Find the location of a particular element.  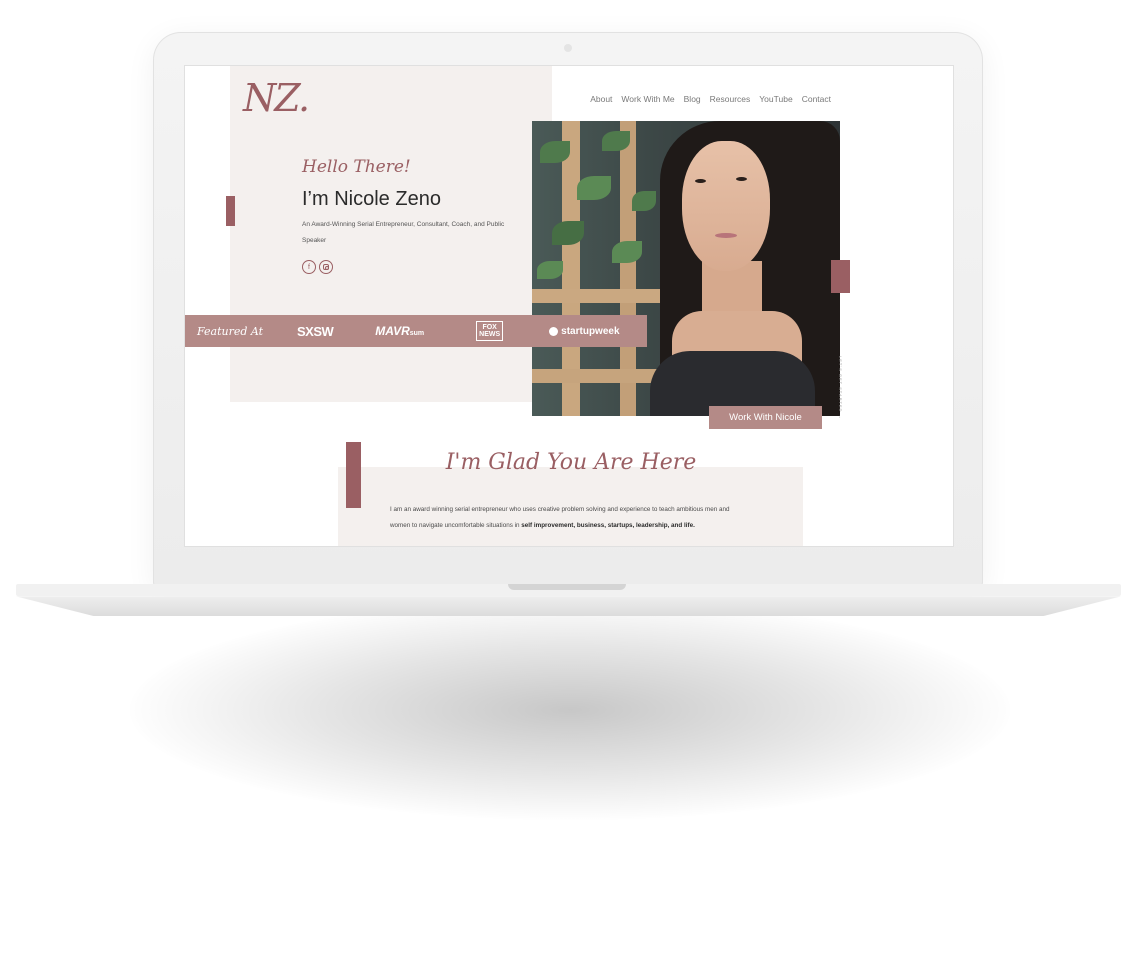

hero-photo is located at coordinates (686, 268).